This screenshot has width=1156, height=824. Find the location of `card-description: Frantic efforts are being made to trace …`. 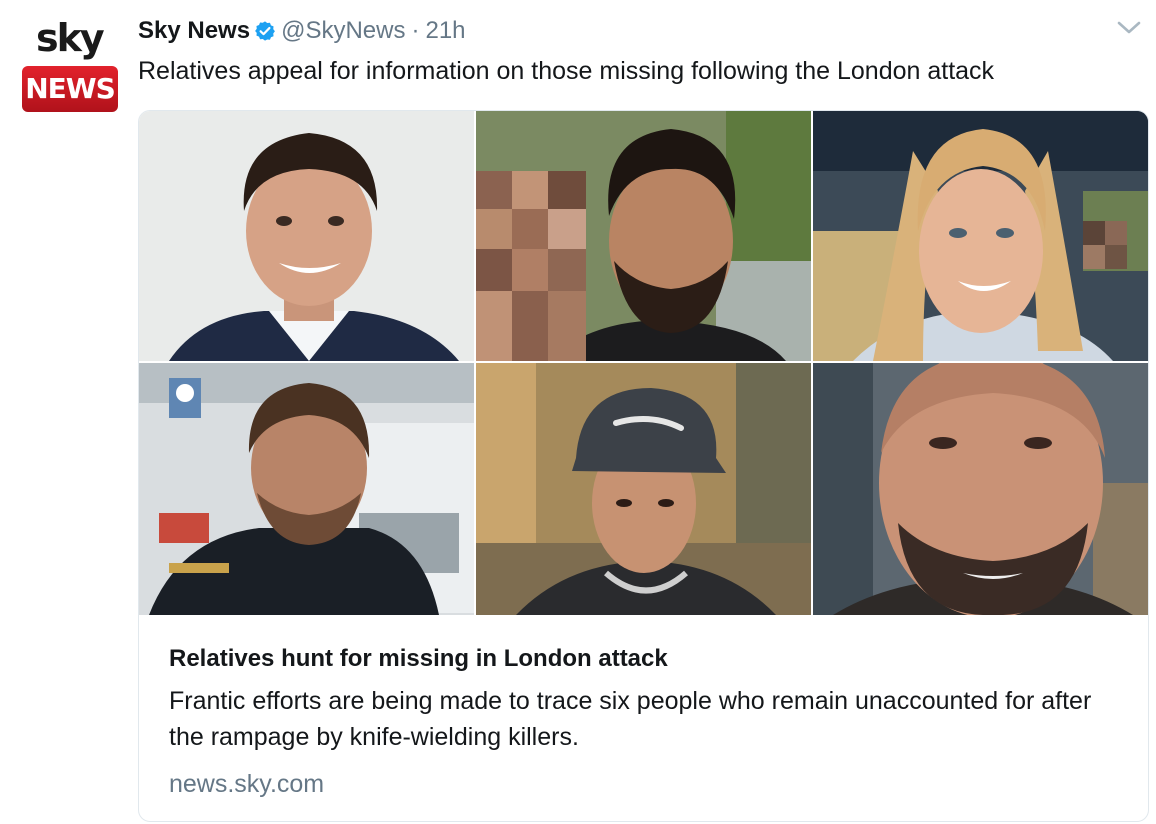

card-description: Frantic efforts are being made to trace … is located at coordinates (630, 719).